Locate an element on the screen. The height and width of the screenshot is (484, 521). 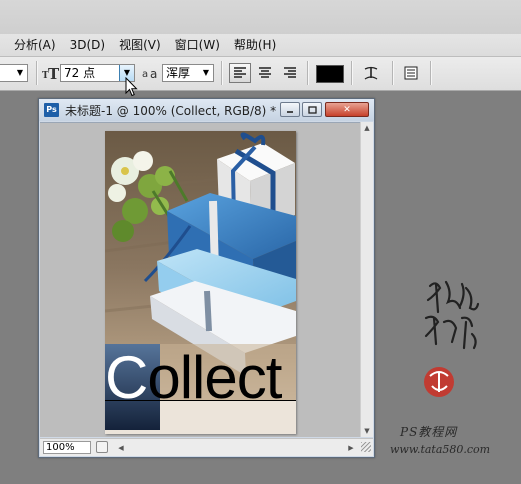
application-top-strip is located at coordinates (260, 17).